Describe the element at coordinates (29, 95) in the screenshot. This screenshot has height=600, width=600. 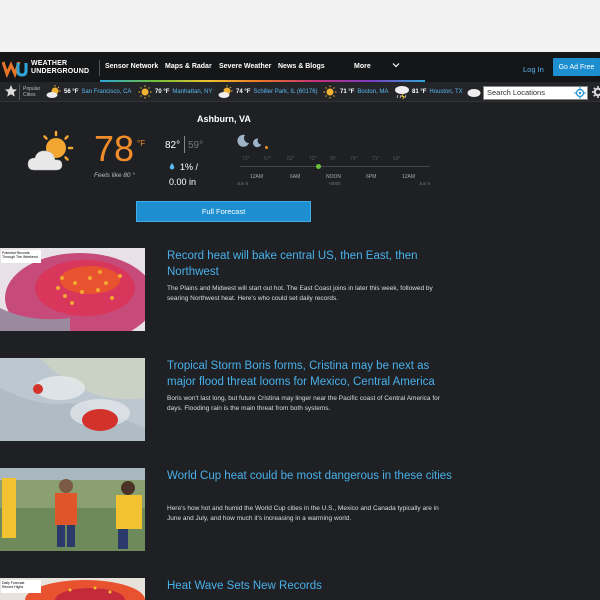
I see `popular-label-line2: Cities` at that location.